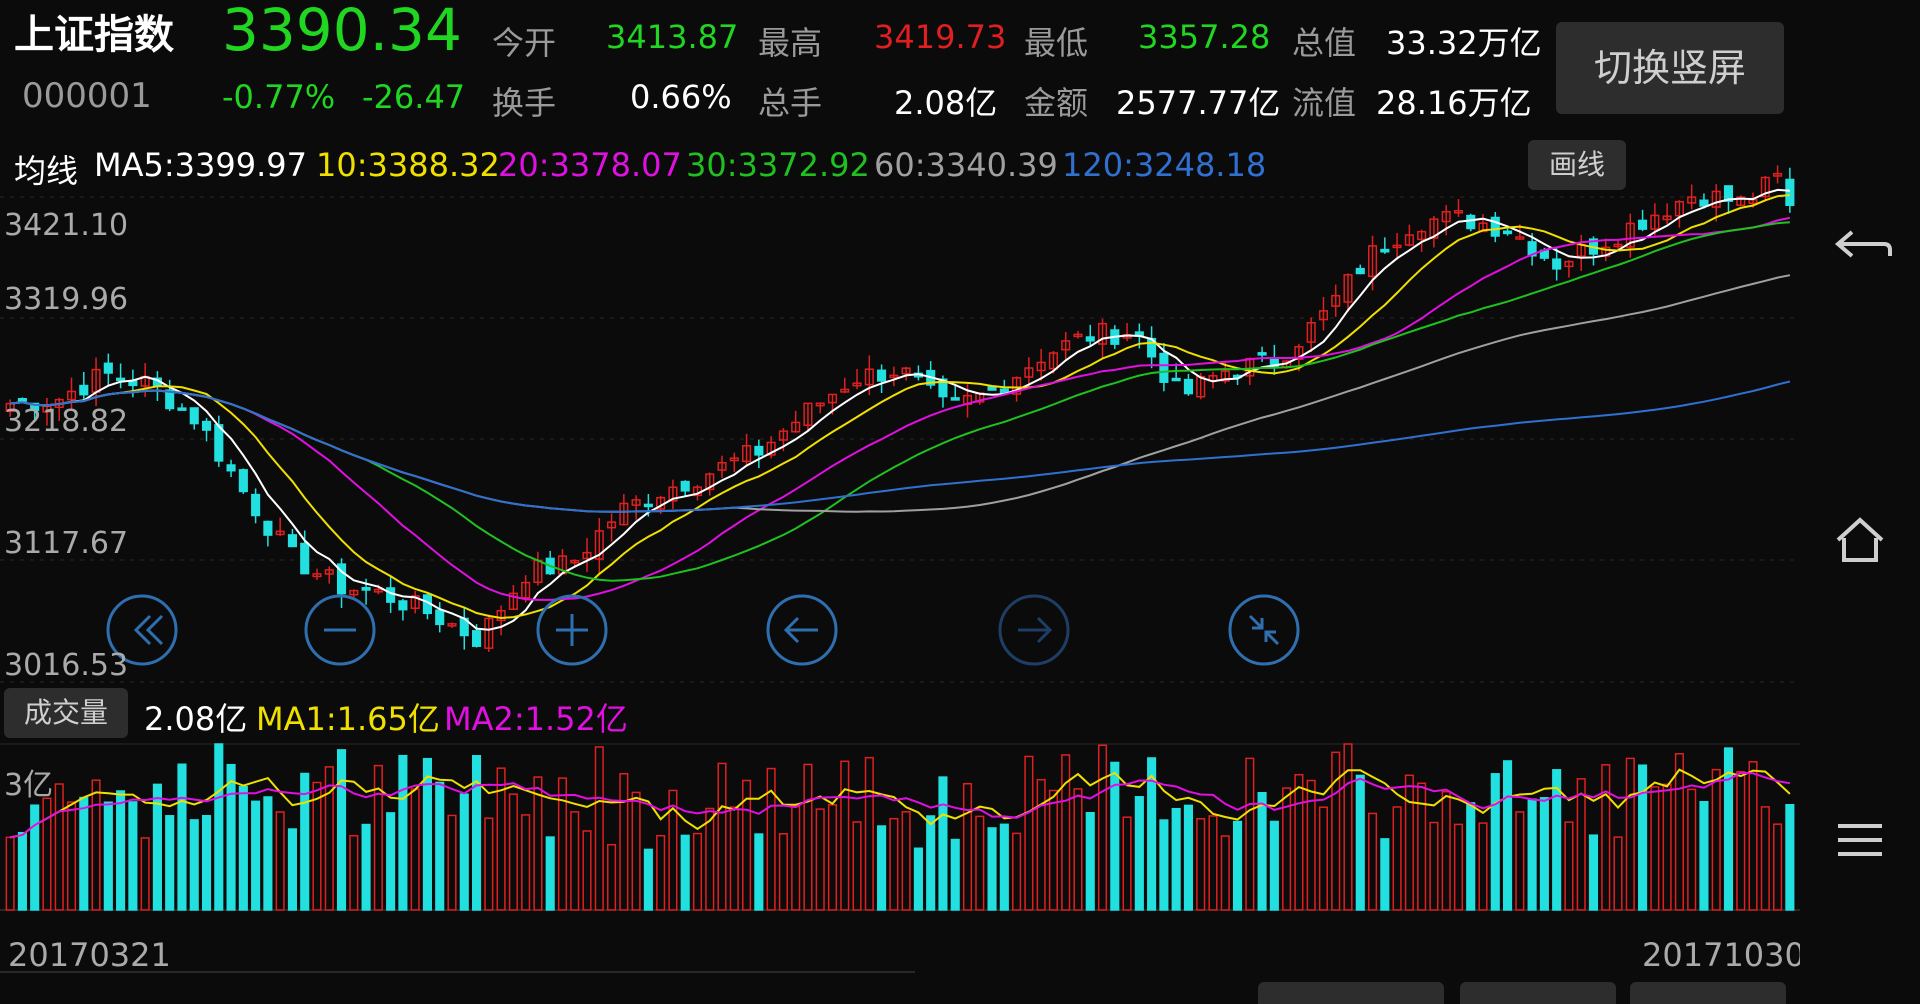 This screenshot has height=1004, width=1920. I want to click on index-price: 3390.34, so click(342, 32).